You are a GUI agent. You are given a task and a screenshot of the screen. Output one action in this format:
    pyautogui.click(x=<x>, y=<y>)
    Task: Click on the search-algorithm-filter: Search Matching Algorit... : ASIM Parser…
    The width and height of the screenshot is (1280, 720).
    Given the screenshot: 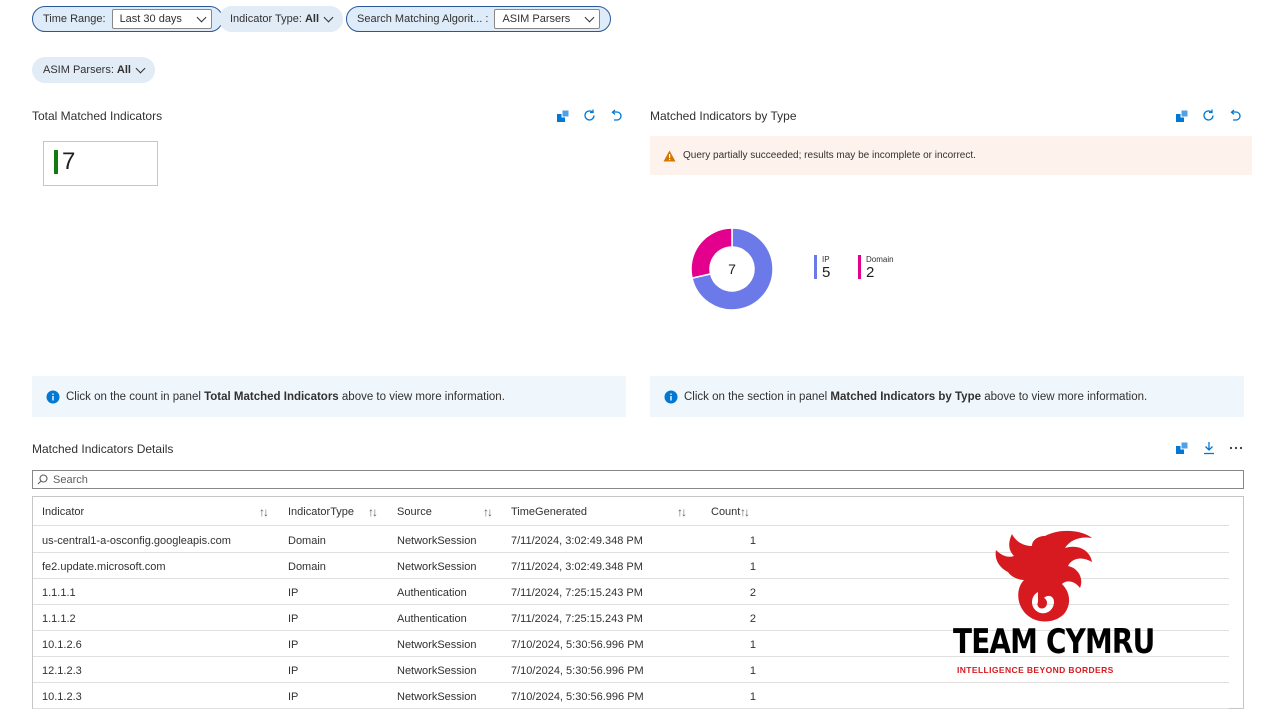 What is the action you would take?
    pyautogui.click(x=479, y=19)
    